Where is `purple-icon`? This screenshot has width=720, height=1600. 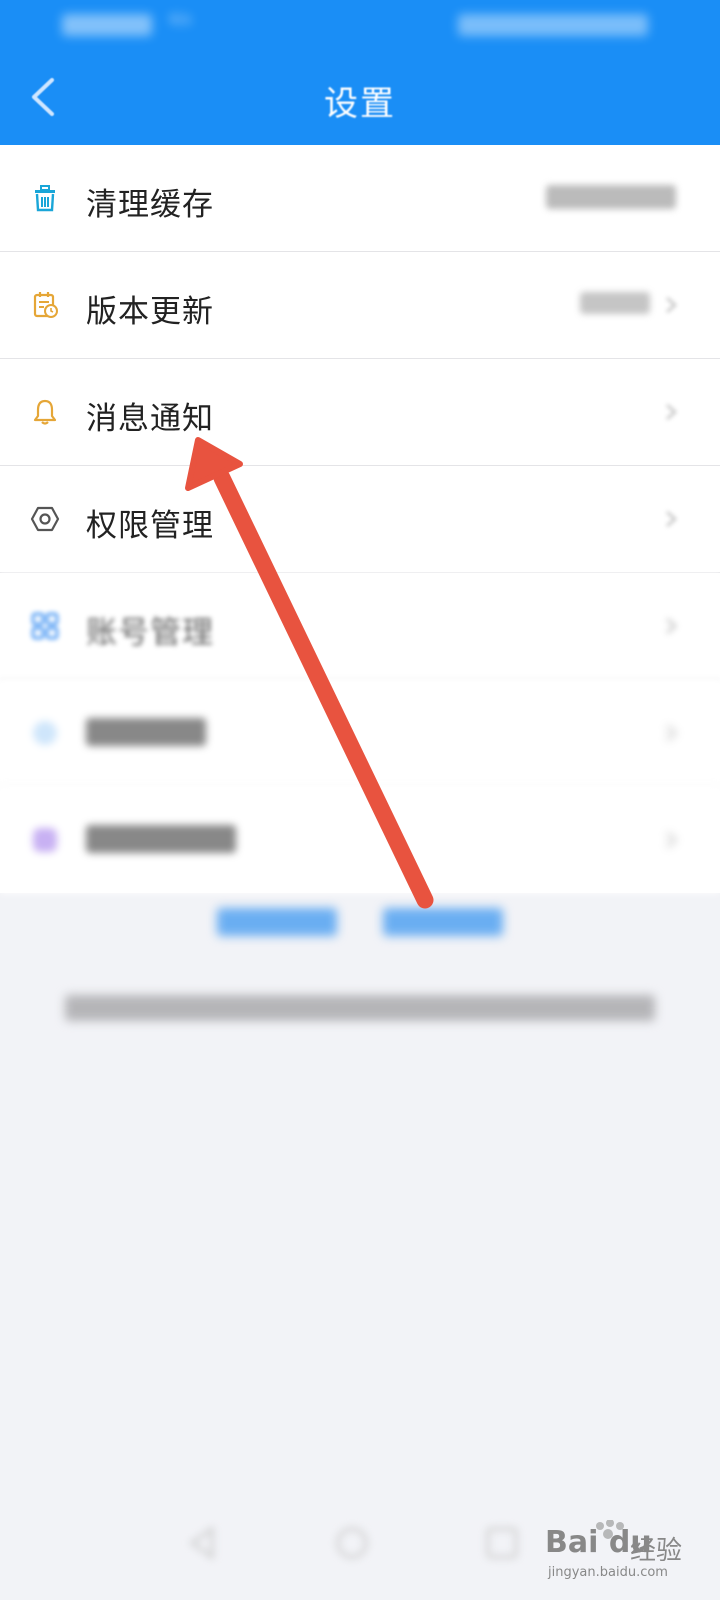
purple-icon is located at coordinates (45, 840).